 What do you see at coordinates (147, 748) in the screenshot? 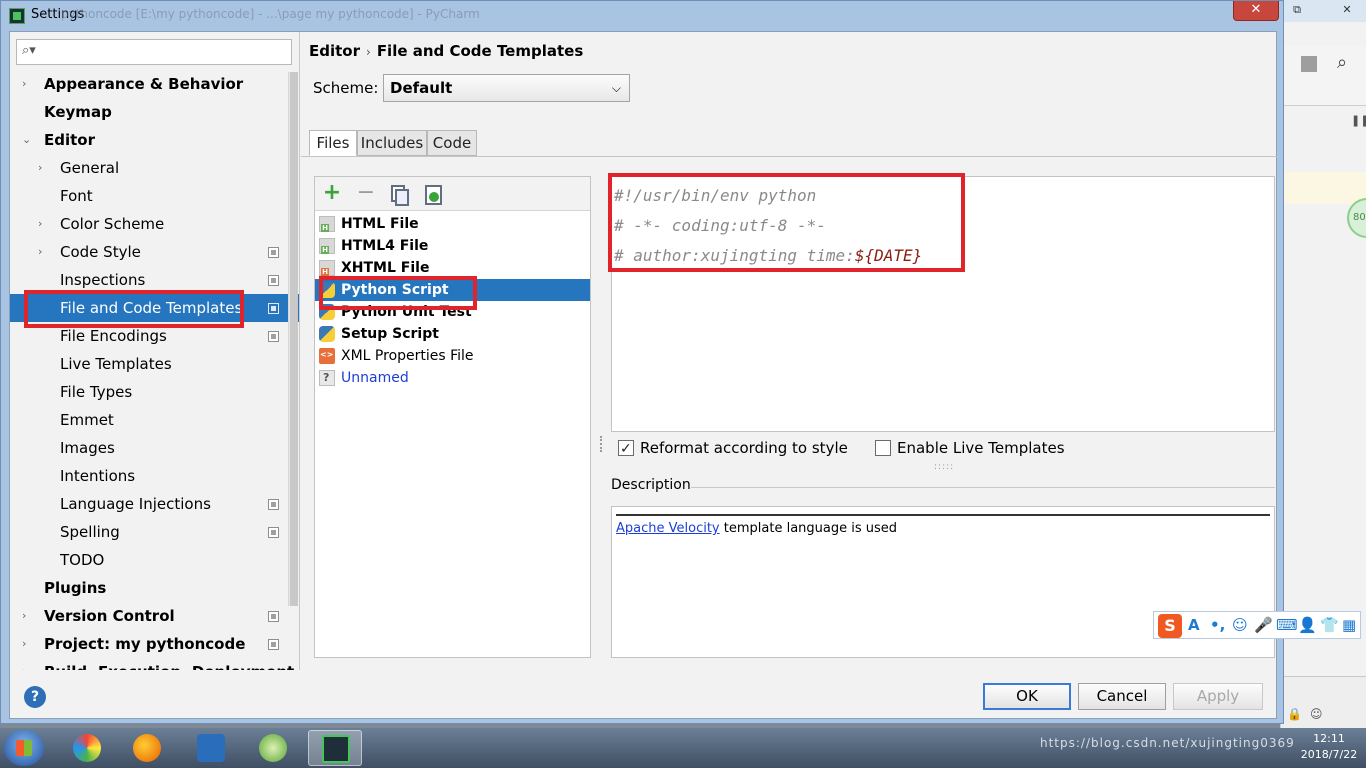
I see `taskbar-firefox-icon` at bounding box center [147, 748].